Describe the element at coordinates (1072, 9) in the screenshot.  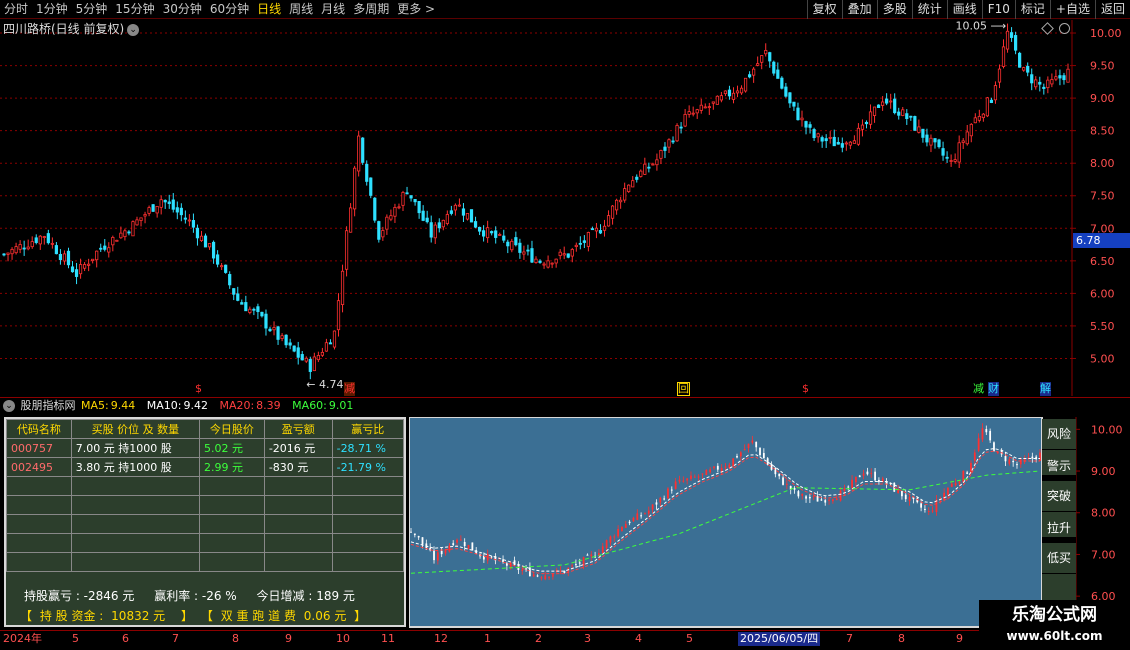
I see `add-watchlist-button: +自选` at that location.